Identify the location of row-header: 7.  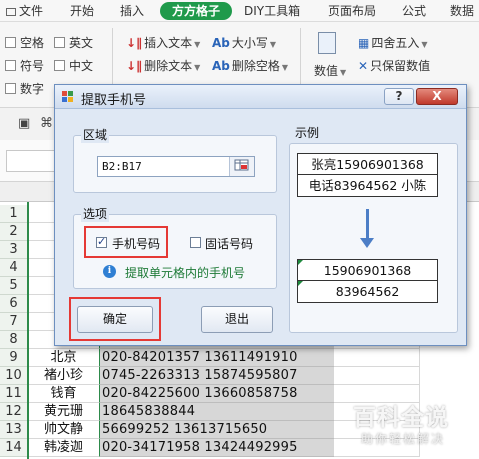
(14, 322).